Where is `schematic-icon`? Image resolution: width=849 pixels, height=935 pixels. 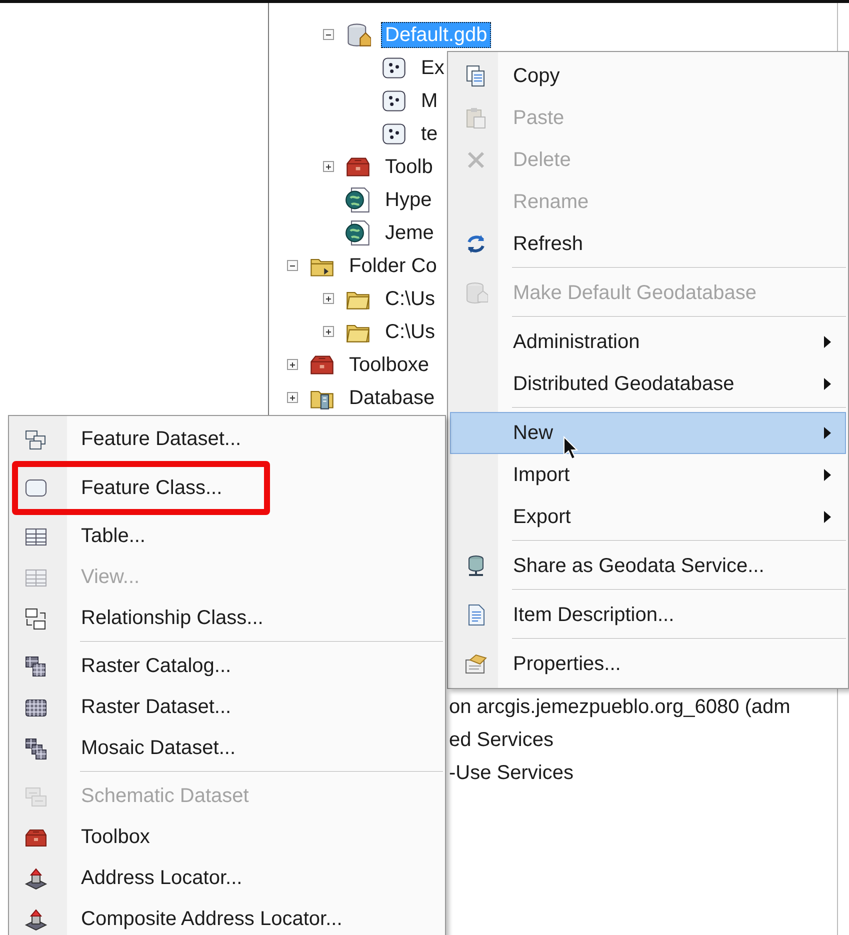 schematic-icon is located at coordinates (36, 796).